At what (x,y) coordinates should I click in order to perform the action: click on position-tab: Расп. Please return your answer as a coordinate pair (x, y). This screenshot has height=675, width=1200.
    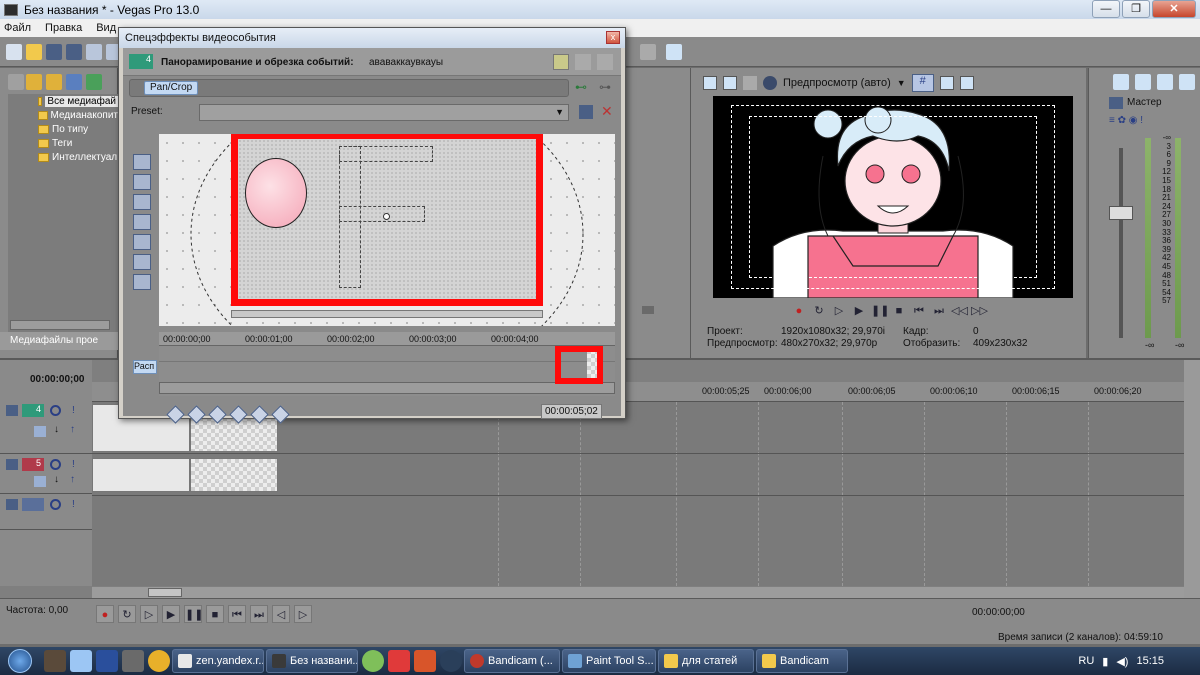
    Looking at the image, I should click on (145, 367).